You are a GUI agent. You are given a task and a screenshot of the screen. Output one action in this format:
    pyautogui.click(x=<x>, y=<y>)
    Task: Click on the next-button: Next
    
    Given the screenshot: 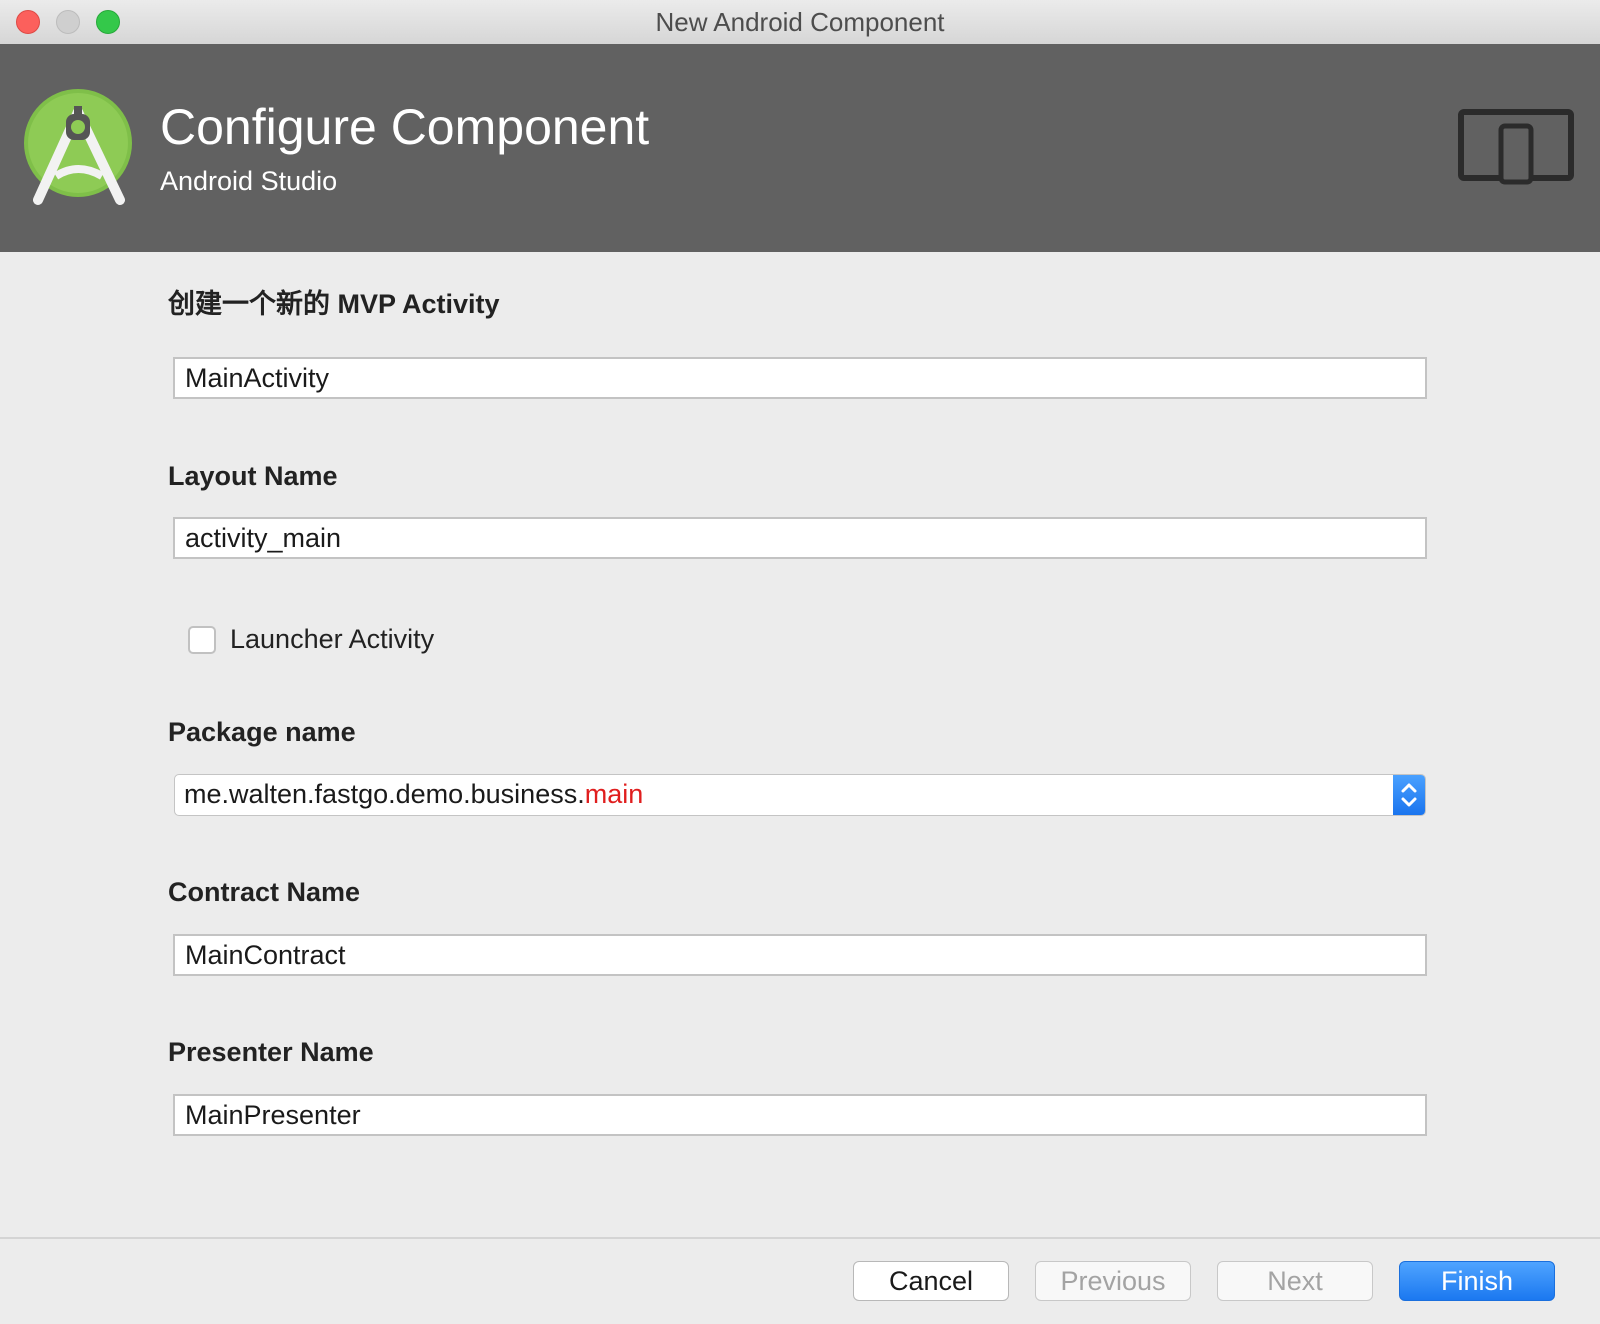 What is the action you would take?
    pyautogui.click(x=1295, y=1281)
    